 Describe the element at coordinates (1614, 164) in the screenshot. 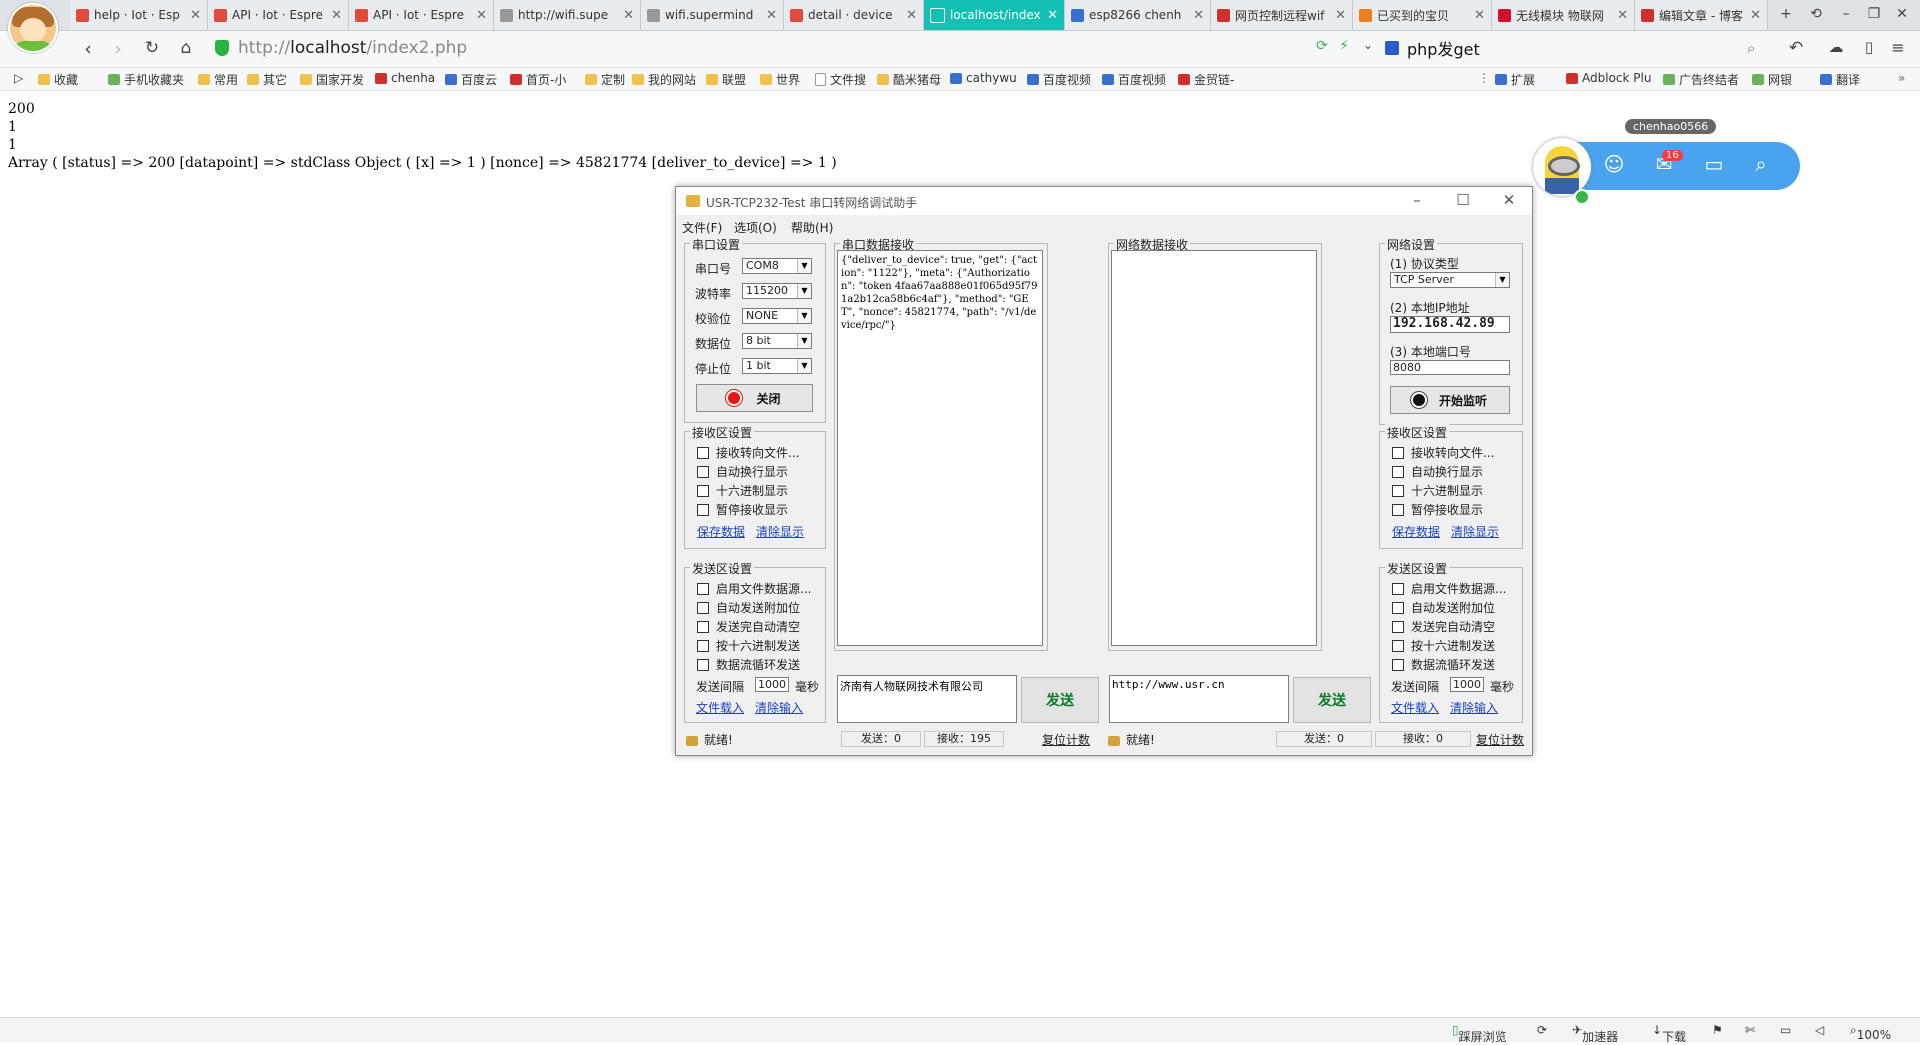

I see `chat-icon: ☺` at that location.